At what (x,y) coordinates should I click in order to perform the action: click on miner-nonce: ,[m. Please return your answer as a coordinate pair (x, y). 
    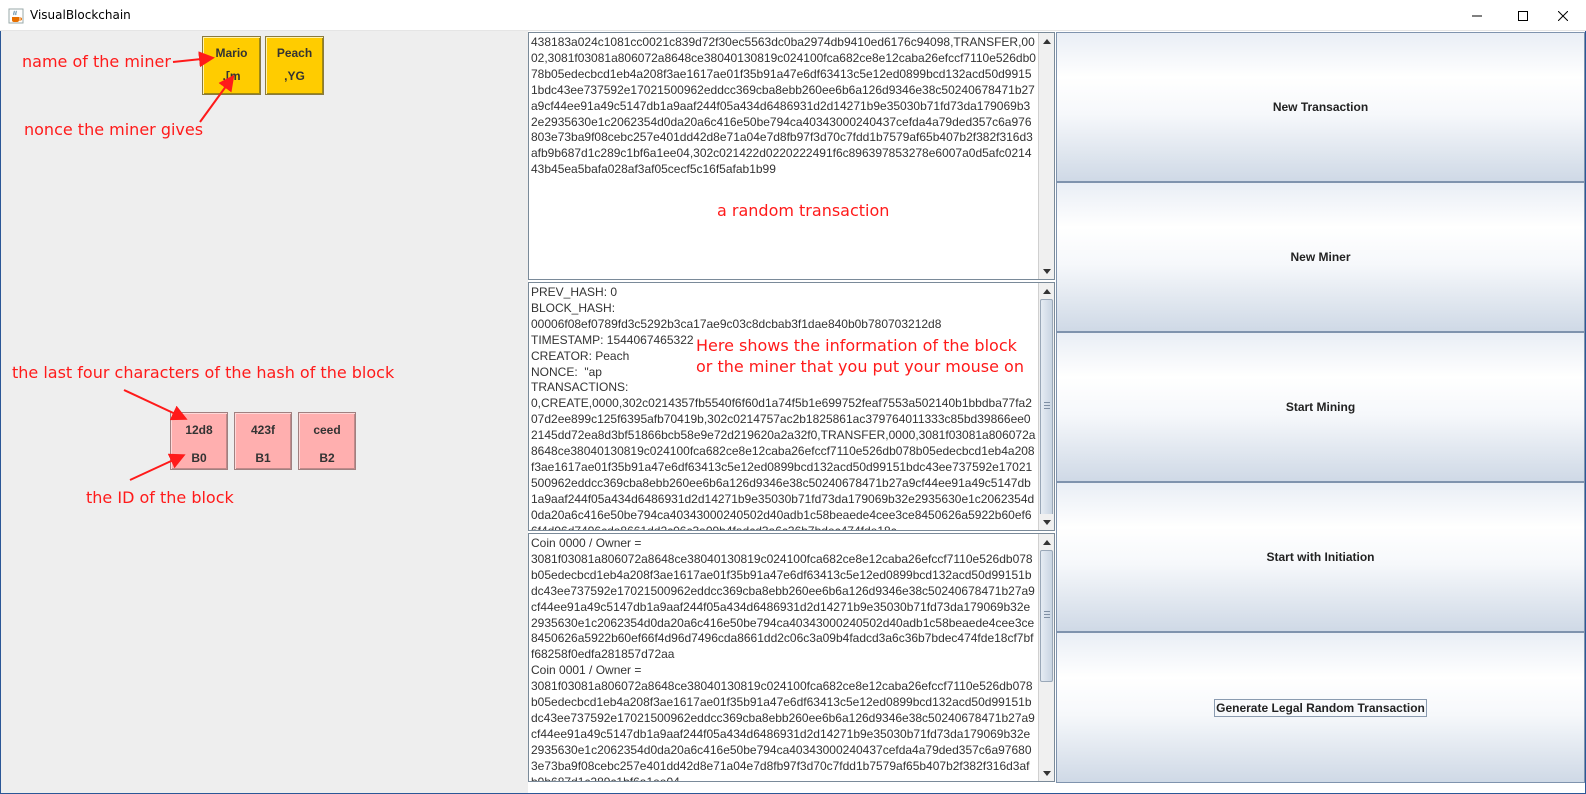
    Looking at the image, I should click on (231, 76).